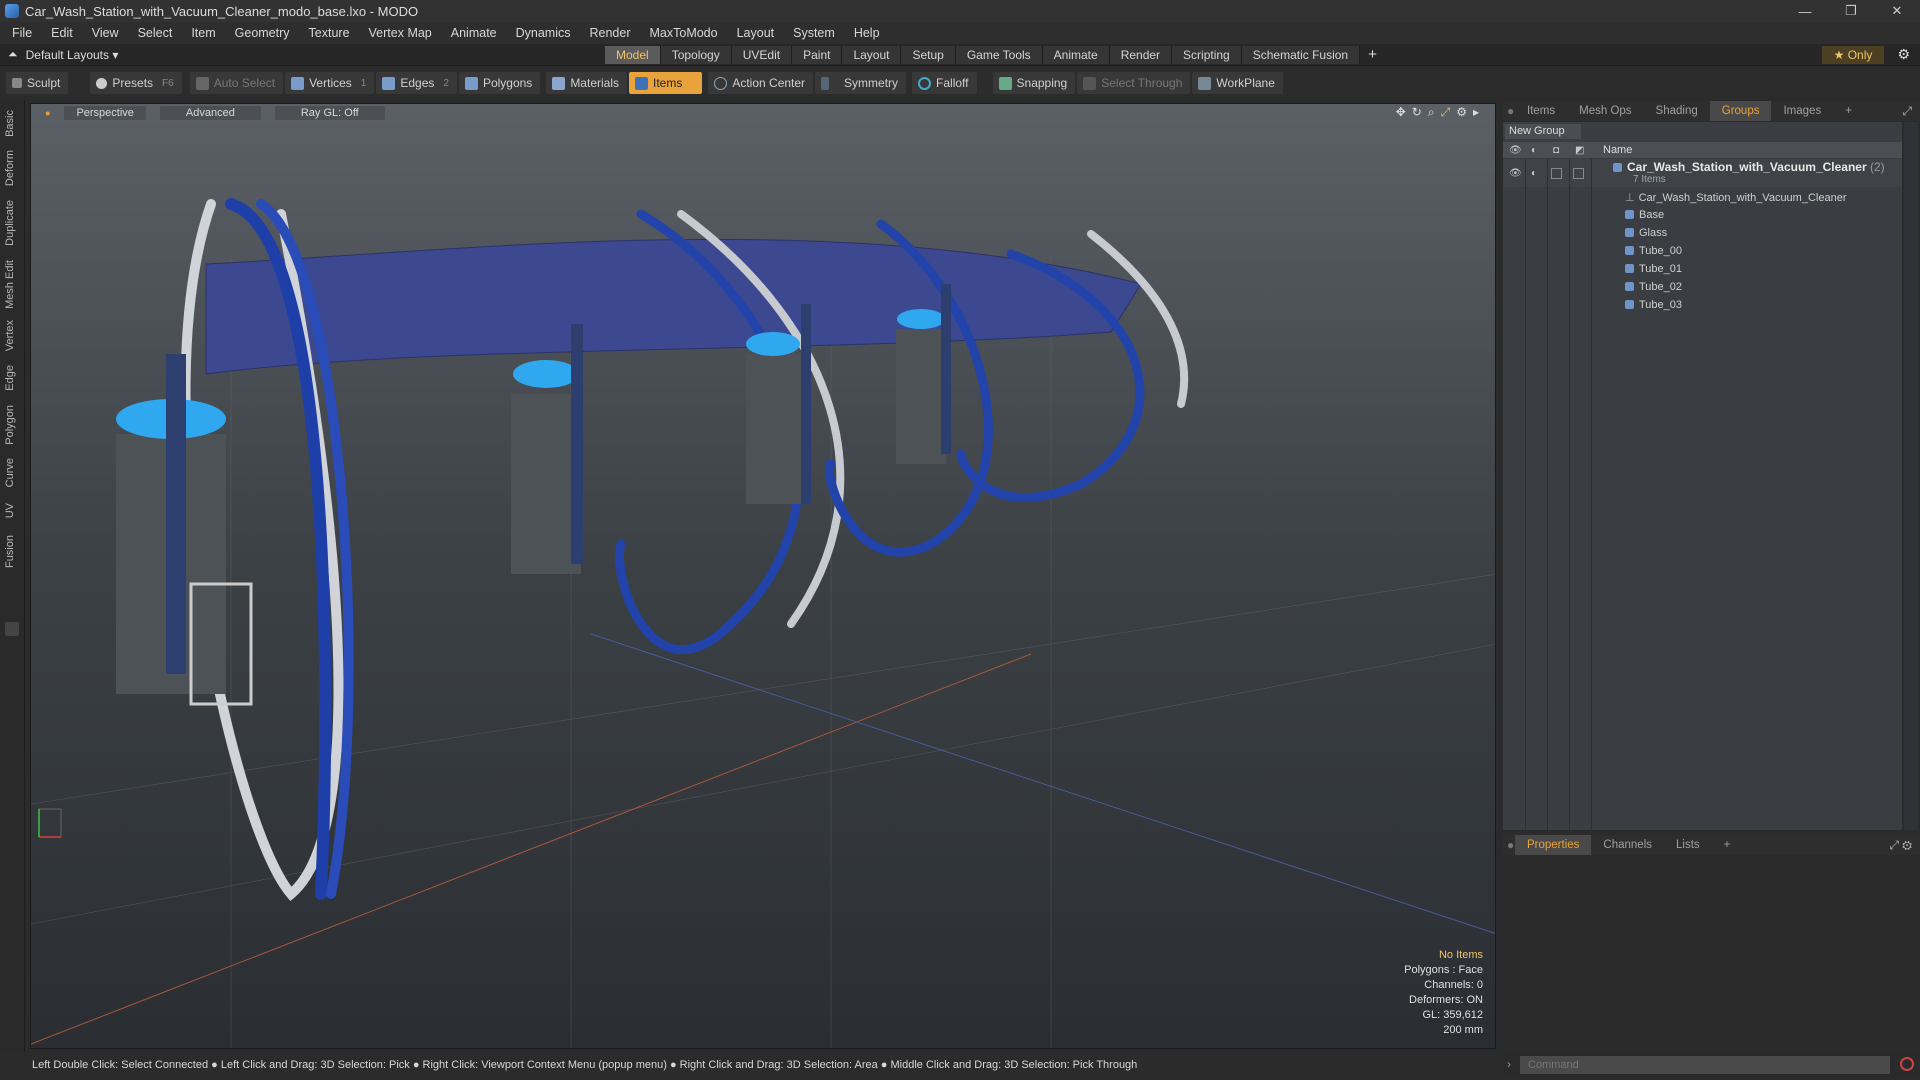 The image size is (1920, 1080). What do you see at coordinates (867, 33) in the screenshot?
I see `menu-help: Help` at bounding box center [867, 33].